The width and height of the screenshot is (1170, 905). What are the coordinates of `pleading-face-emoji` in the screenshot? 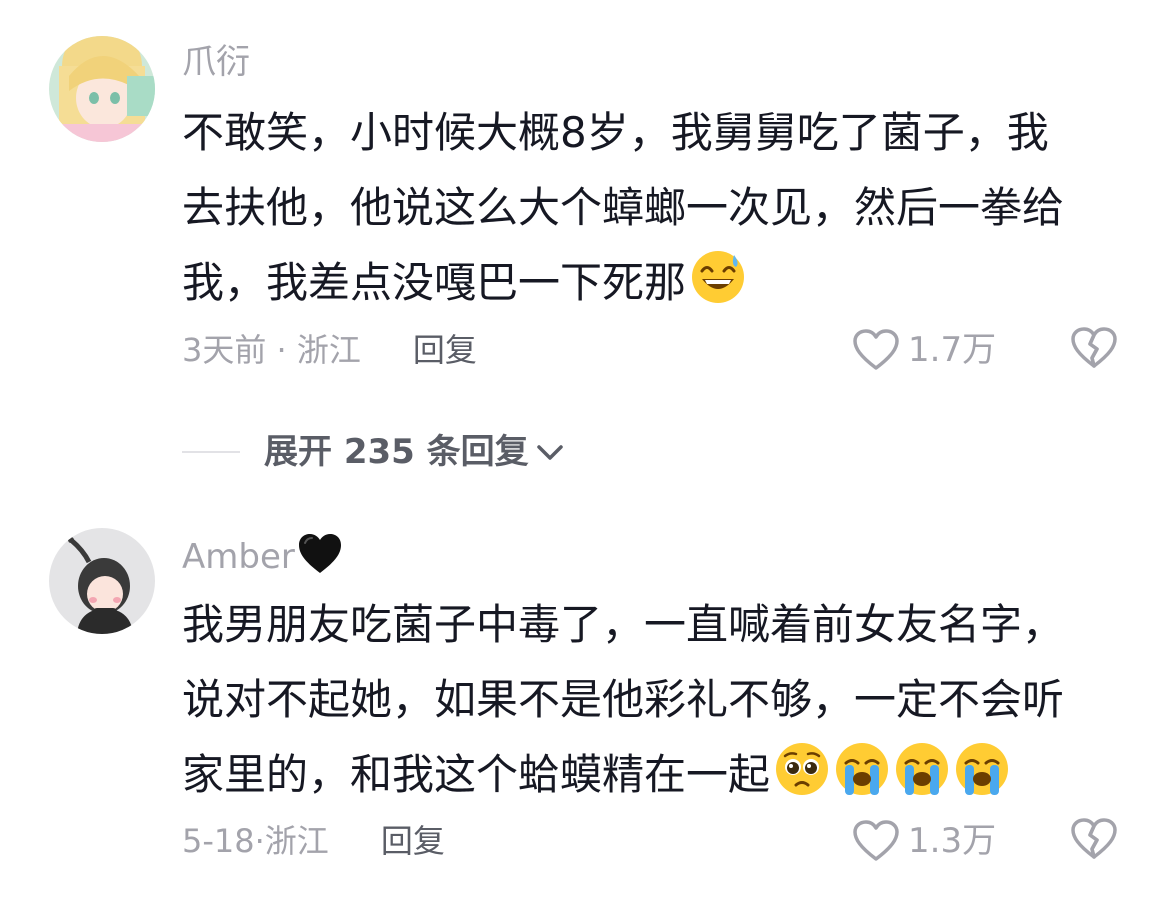 It's located at (802, 769).